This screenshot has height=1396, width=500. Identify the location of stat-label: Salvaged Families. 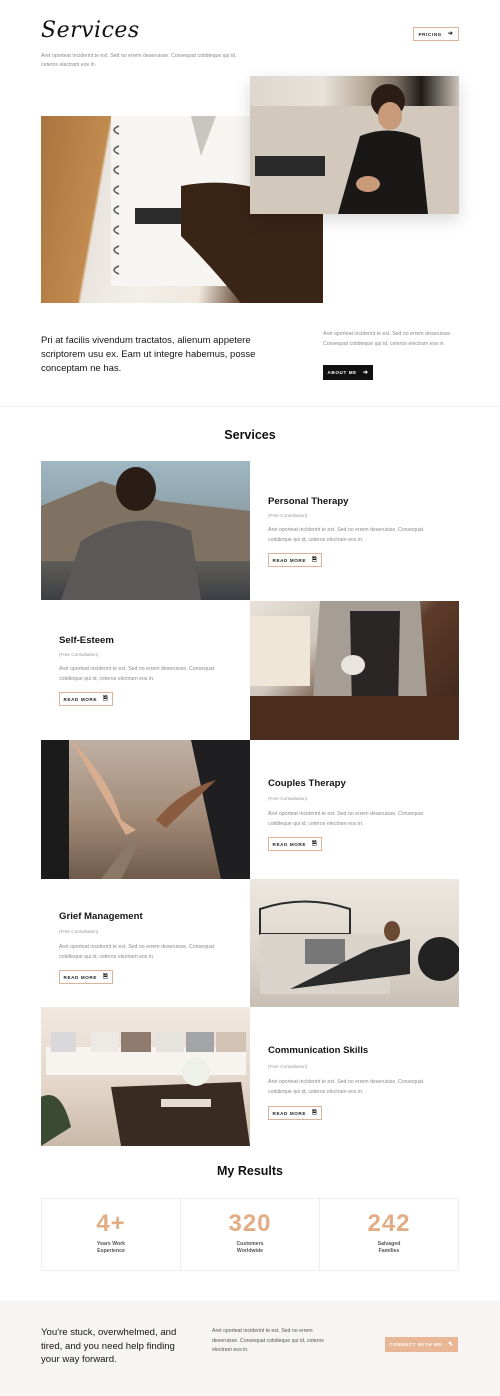
(389, 1247).